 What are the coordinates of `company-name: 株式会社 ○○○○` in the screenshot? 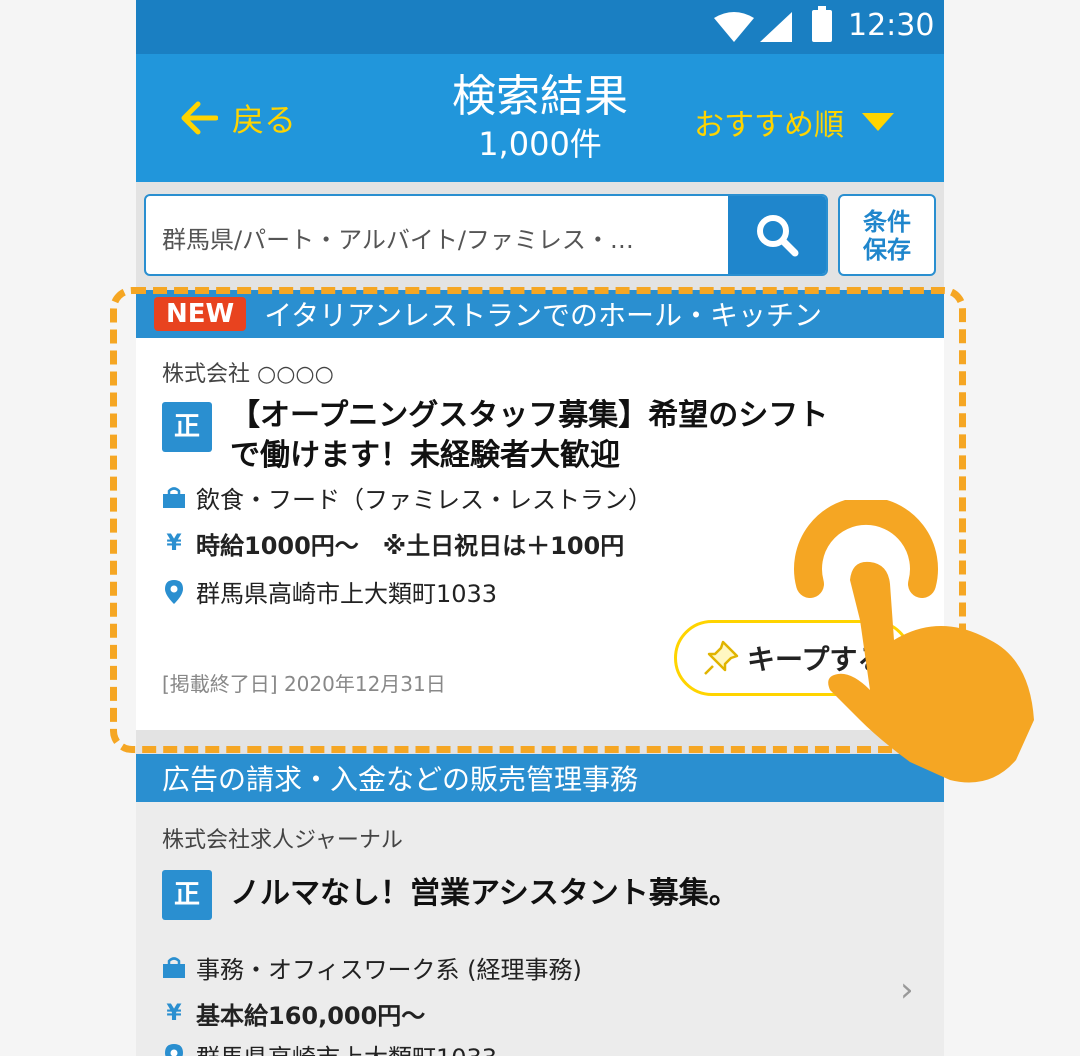 It's located at (248, 374).